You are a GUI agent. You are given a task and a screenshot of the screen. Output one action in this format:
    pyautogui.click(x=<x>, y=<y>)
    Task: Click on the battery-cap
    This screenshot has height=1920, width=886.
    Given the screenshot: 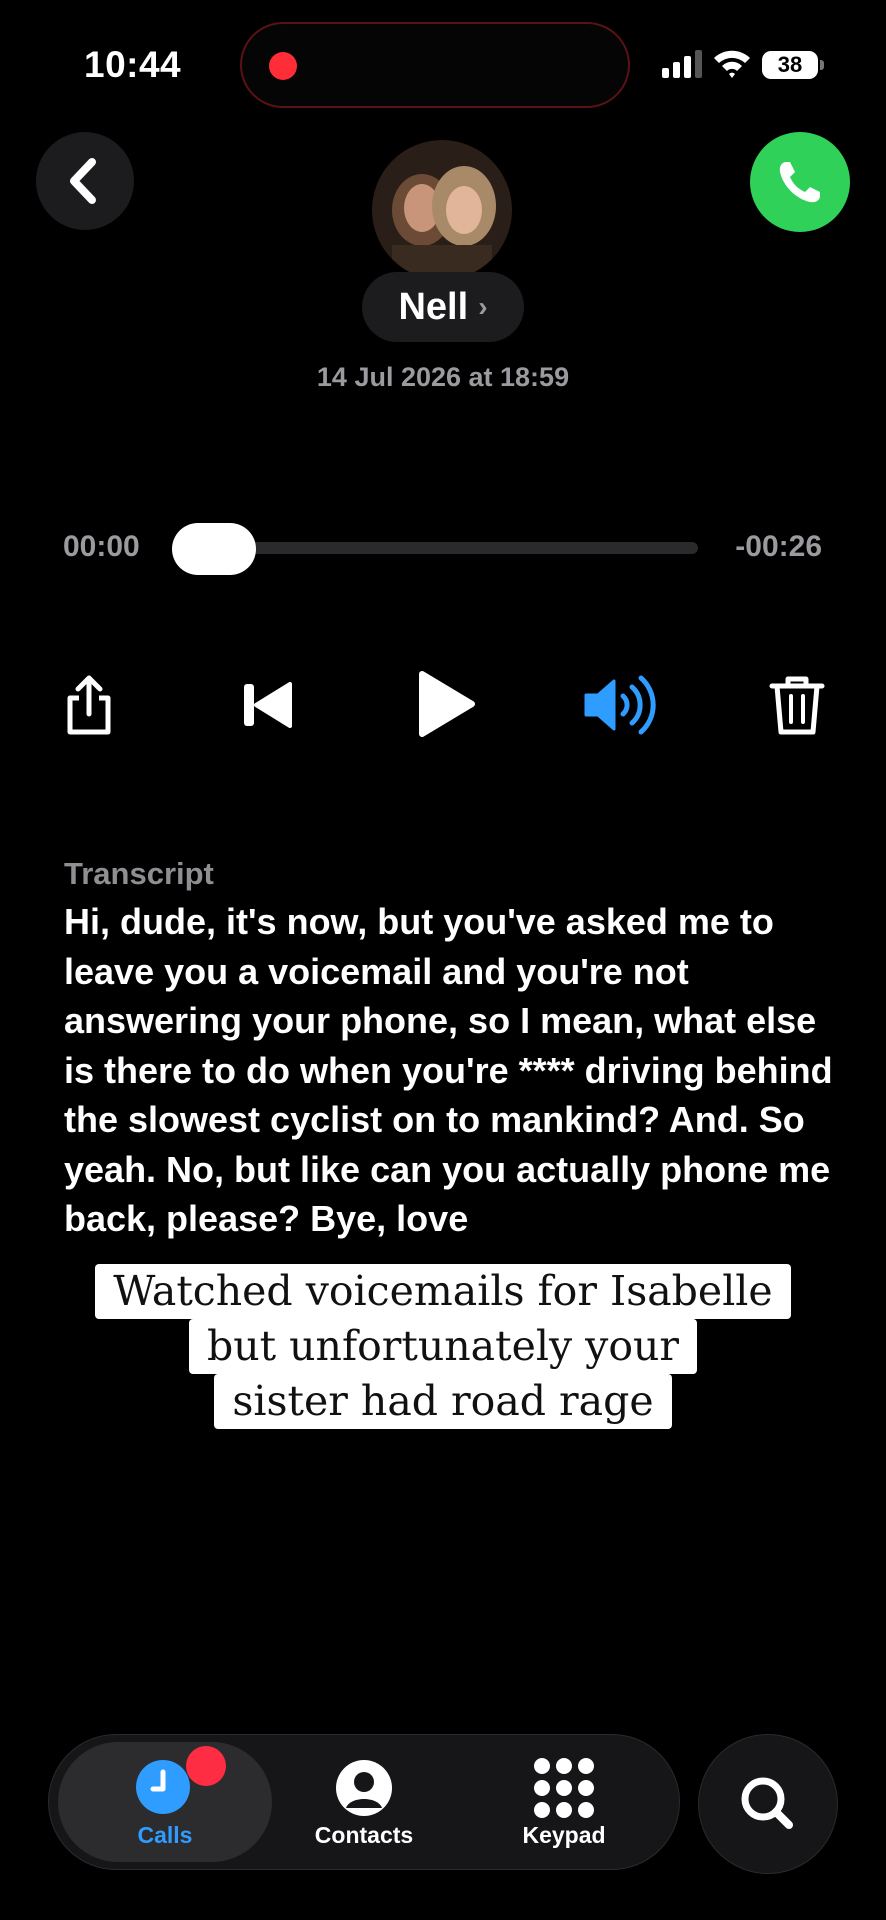 What is the action you would take?
    pyautogui.click(x=822, y=65)
    